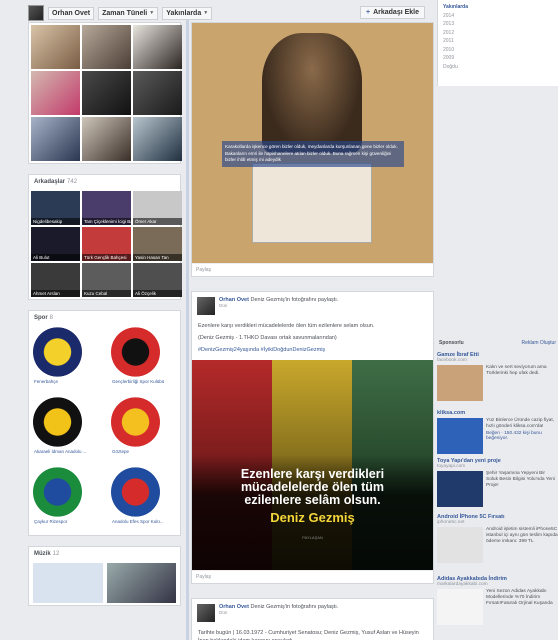 The width and height of the screenshot is (558, 640). What do you see at coordinates (50, 182) in the screenshot?
I see `friends-title: Arkadaşlar` at bounding box center [50, 182].